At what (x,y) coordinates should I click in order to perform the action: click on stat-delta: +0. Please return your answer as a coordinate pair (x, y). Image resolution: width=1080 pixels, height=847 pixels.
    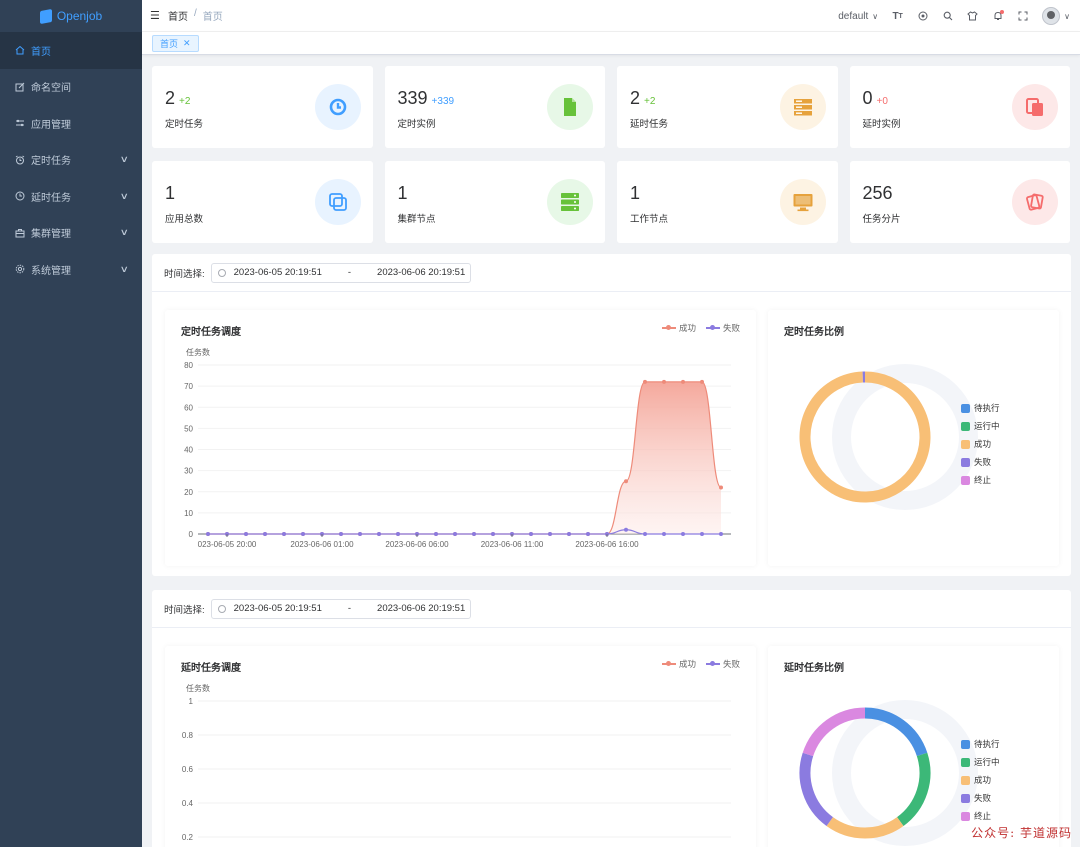
    Looking at the image, I should click on (882, 101).